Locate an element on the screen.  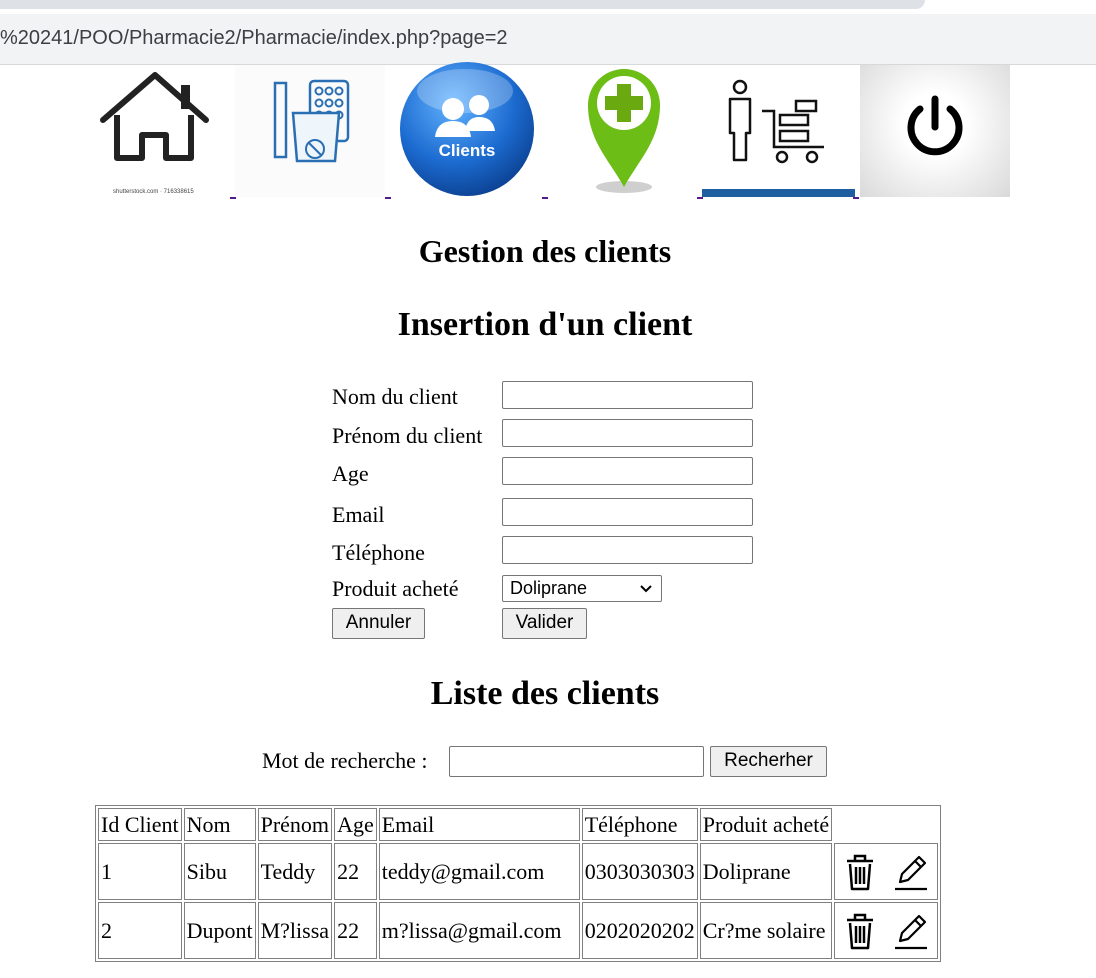
pharmacy-pin-icon is located at coordinates (624, 131).